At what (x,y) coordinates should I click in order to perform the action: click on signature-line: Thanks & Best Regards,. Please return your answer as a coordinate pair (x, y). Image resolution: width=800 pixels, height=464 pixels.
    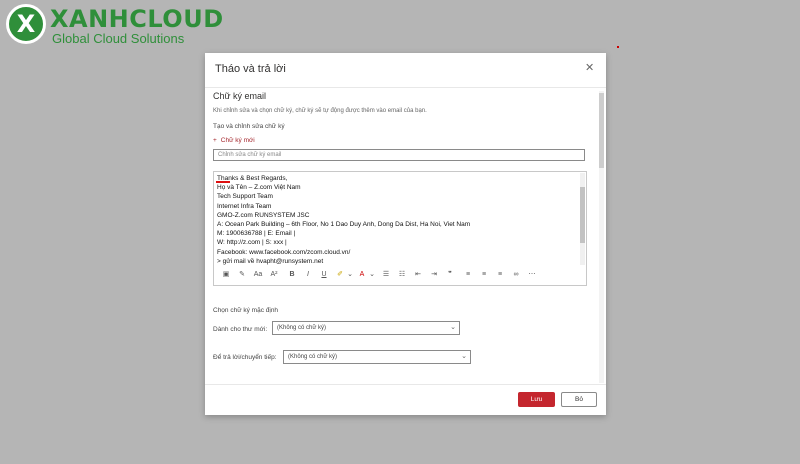
    Looking at the image, I should click on (252, 178).